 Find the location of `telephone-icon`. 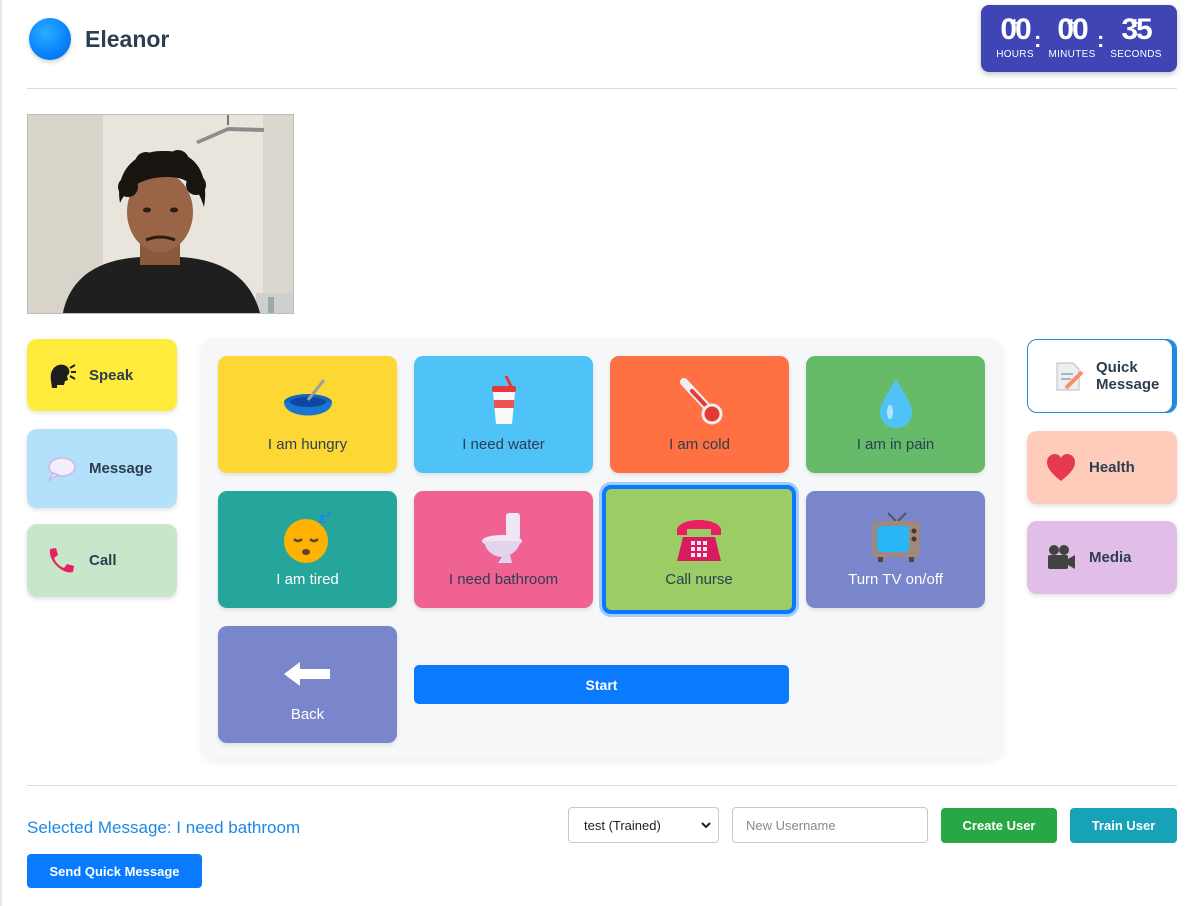

telephone-icon is located at coordinates (699, 537).